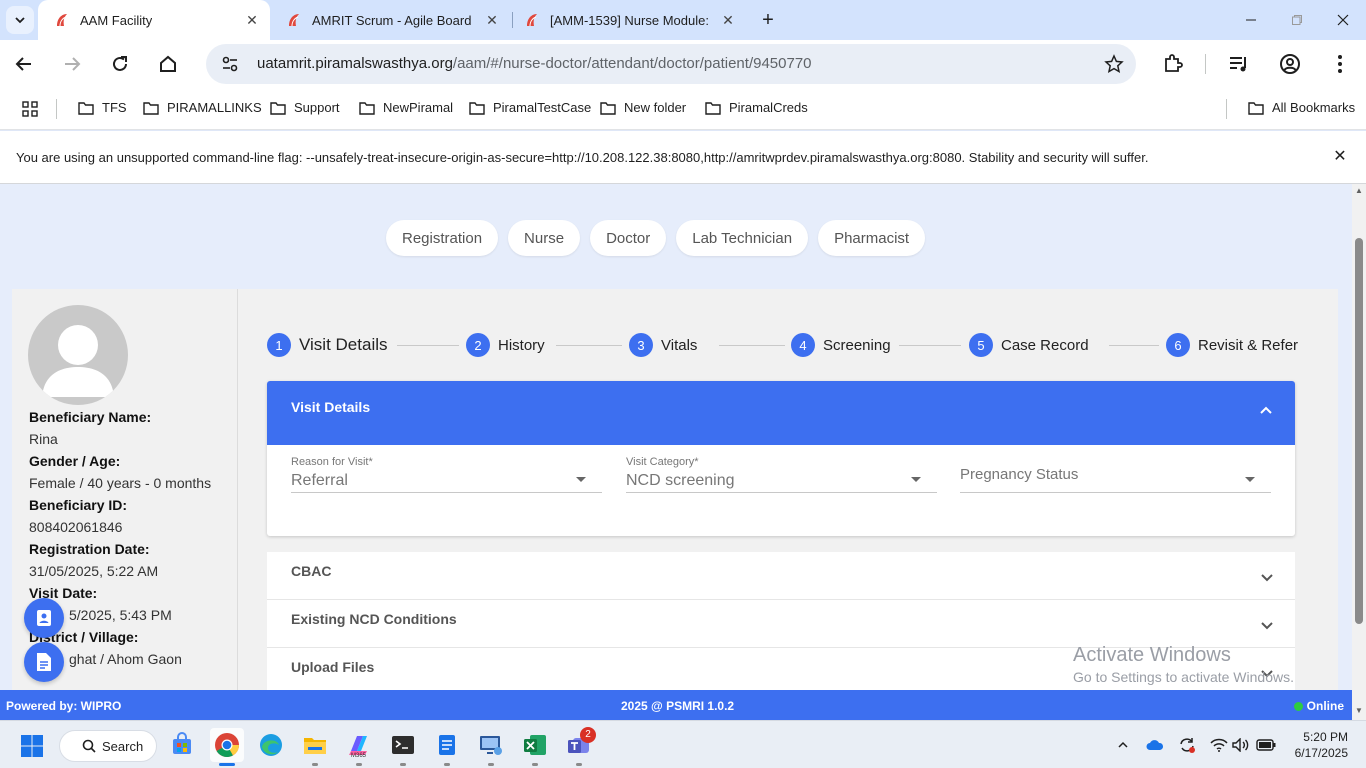  I want to click on restore-button, so click(1297, 20).